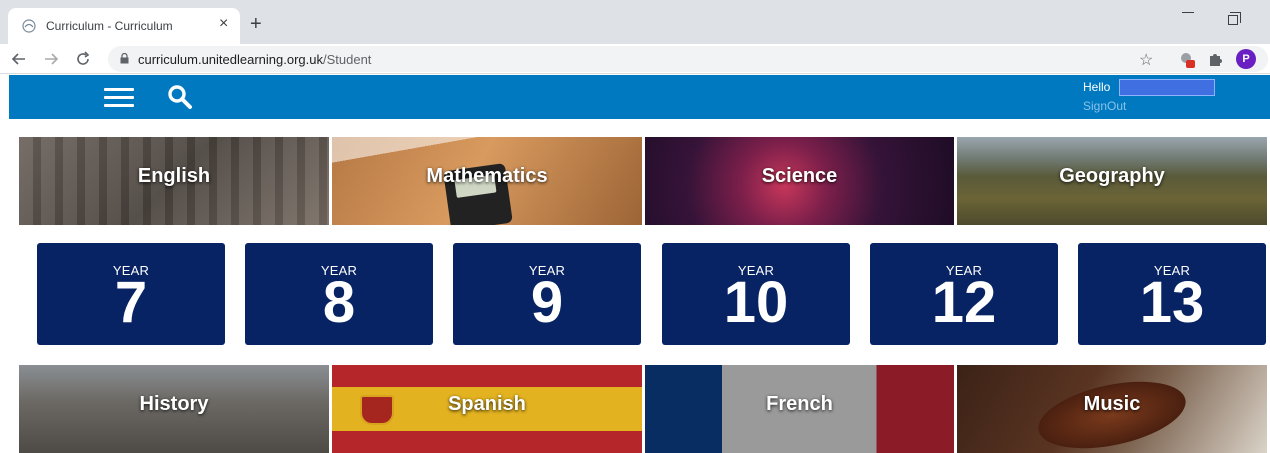 Image resolution: width=1270 pixels, height=453 pixels. What do you see at coordinates (547, 302) in the screenshot?
I see `year-number: 9` at bounding box center [547, 302].